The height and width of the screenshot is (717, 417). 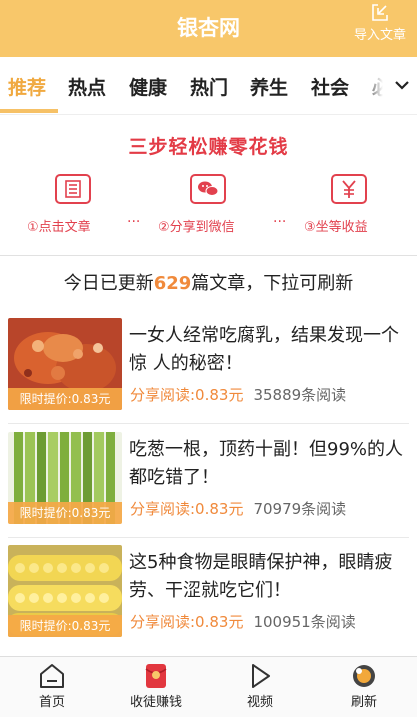 I want to click on article-meta: 分享阅读:0.83元 70979条阅读, so click(x=238, y=508).